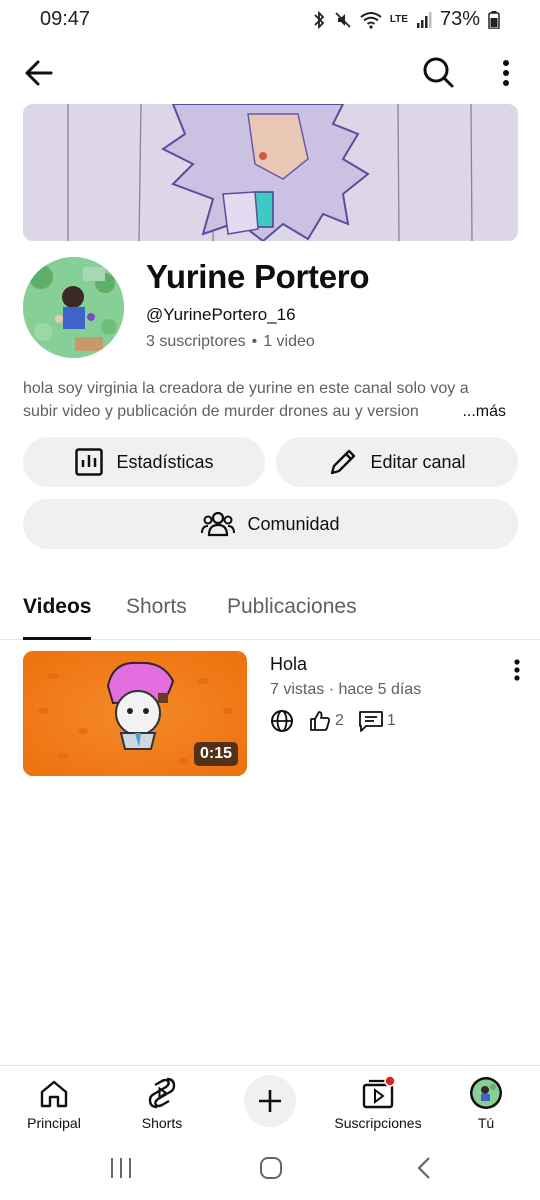 This screenshot has width=540, height=1200. I want to click on nav-subscriptions-label: Suscripciones, so click(378, 1123).